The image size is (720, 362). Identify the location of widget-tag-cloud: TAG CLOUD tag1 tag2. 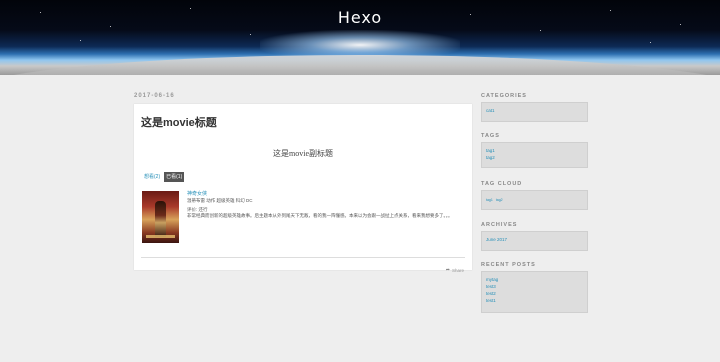
(534, 194).